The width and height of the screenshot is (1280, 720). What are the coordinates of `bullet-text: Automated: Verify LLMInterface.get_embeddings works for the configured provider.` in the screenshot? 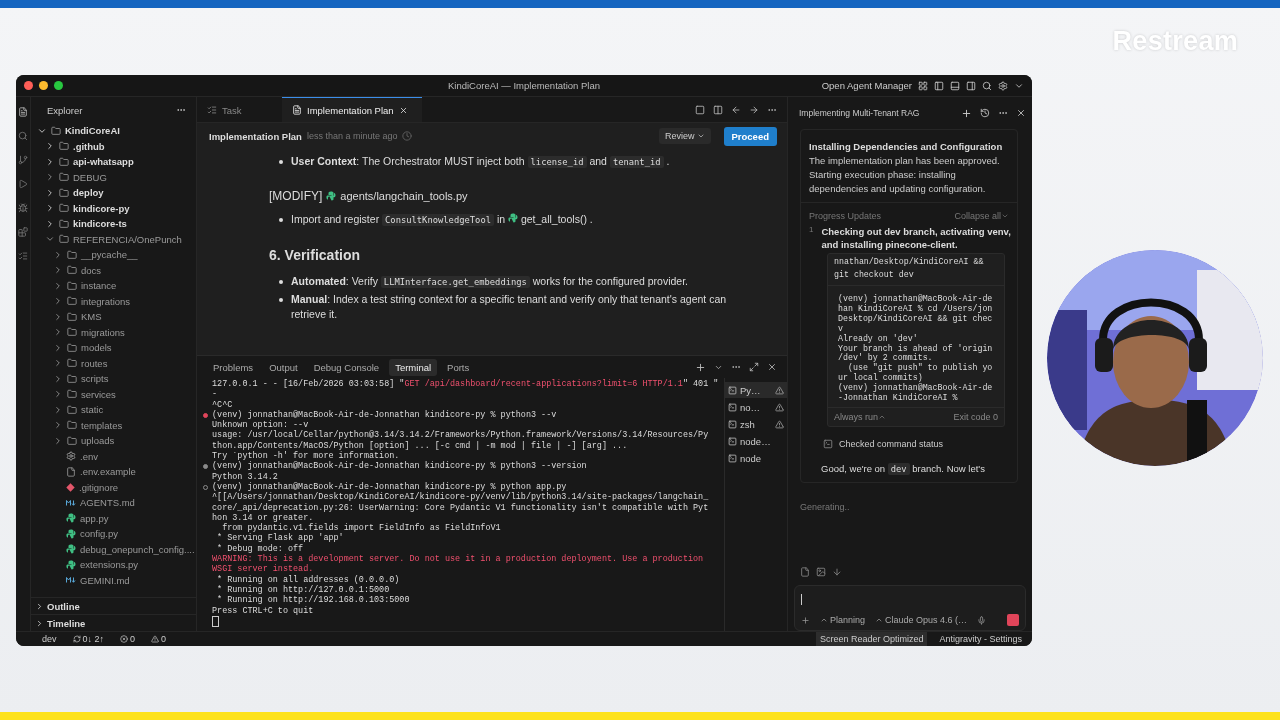 It's located at (490, 282).